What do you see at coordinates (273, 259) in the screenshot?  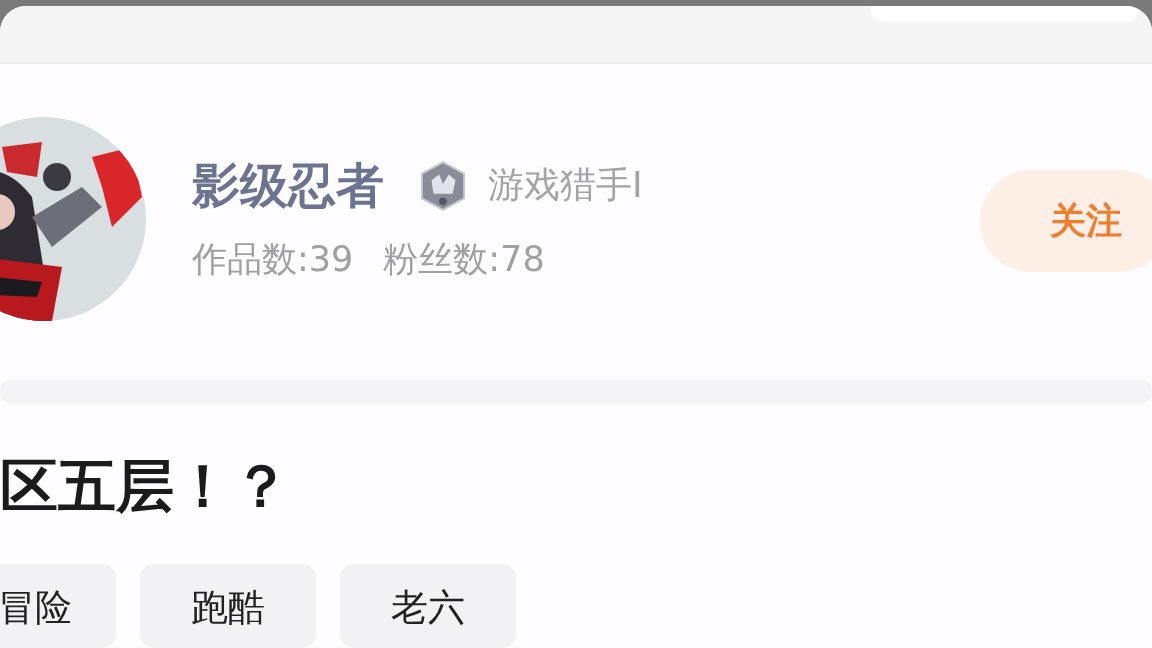 I see `stat-text: 作品数:39` at bounding box center [273, 259].